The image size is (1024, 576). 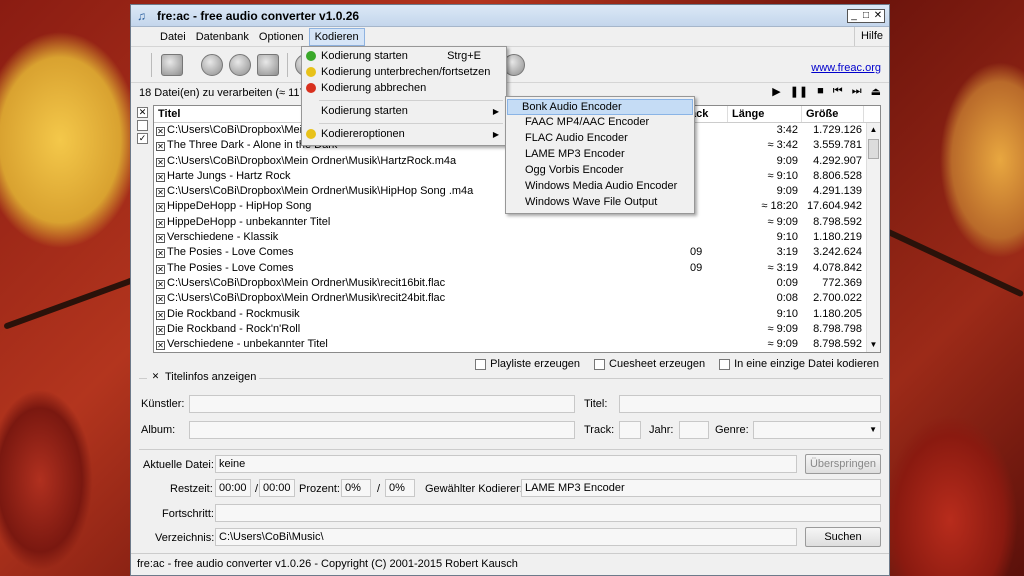 What do you see at coordinates (511, 449) in the screenshot?
I see `divider` at bounding box center [511, 449].